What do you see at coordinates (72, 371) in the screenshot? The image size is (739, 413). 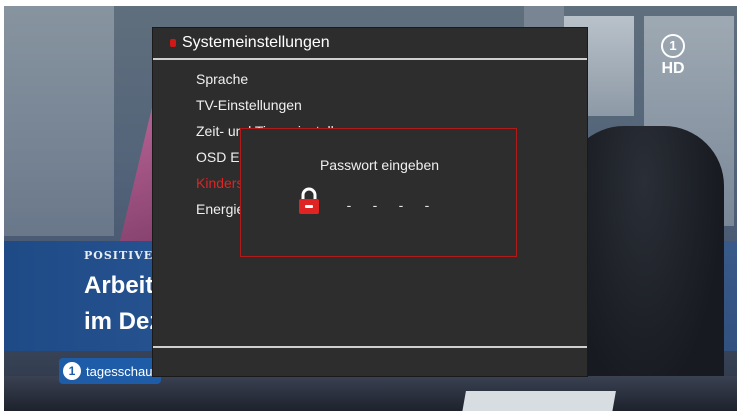 I see `das-erste-logo-icon: 1` at bounding box center [72, 371].